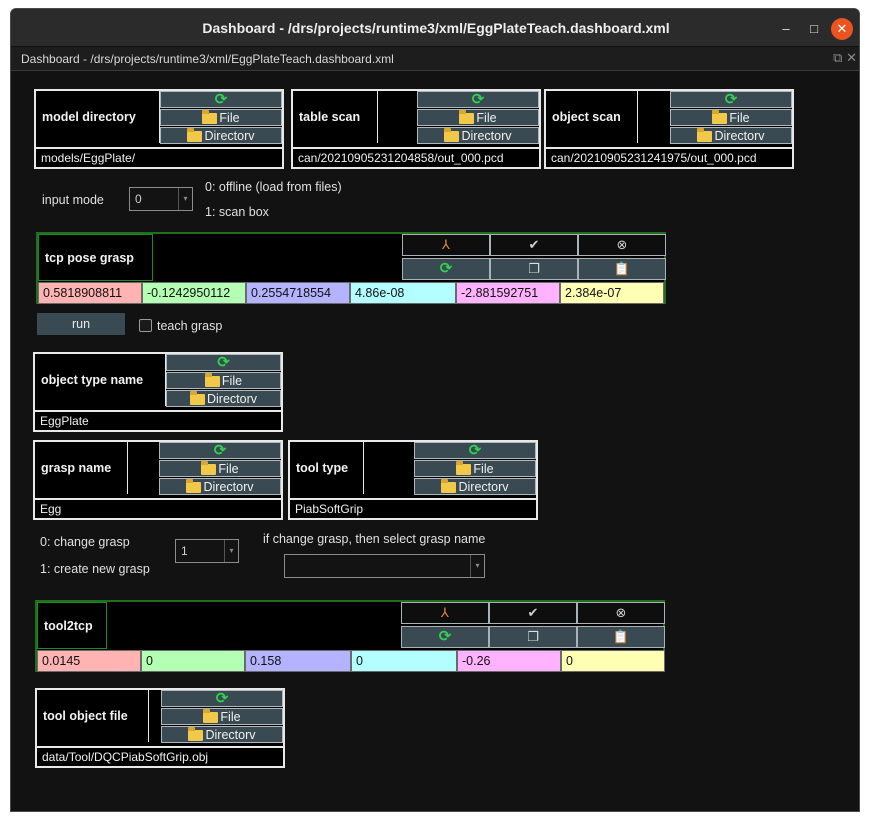 The height and width of the screenshot is (822, 870). Describe the element at coordinates (413, 480) in the screenshot. I see `tool-type-widget: tool type ⟳ File Directorv PiabSoftGrip` at that location.